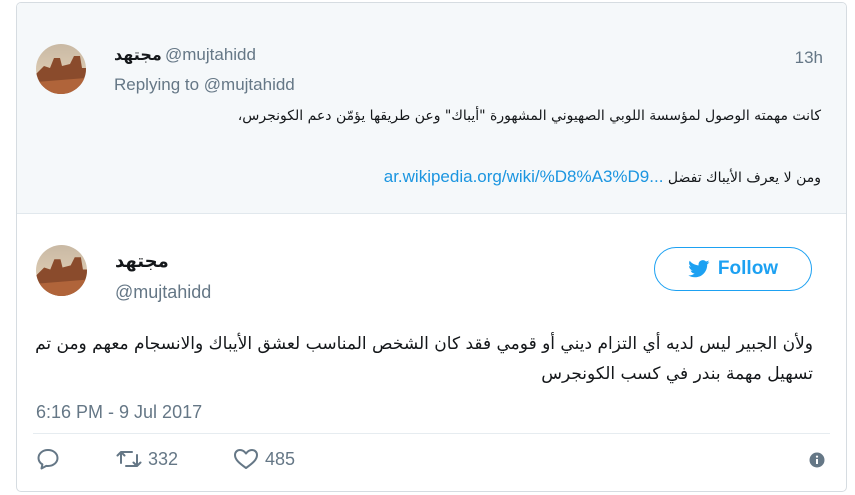 The height and width of the screenshot is (495, 855). Describe the element at coordinates (699, 269) in the screenshot. I see `twitter-bird-icon` at that location.